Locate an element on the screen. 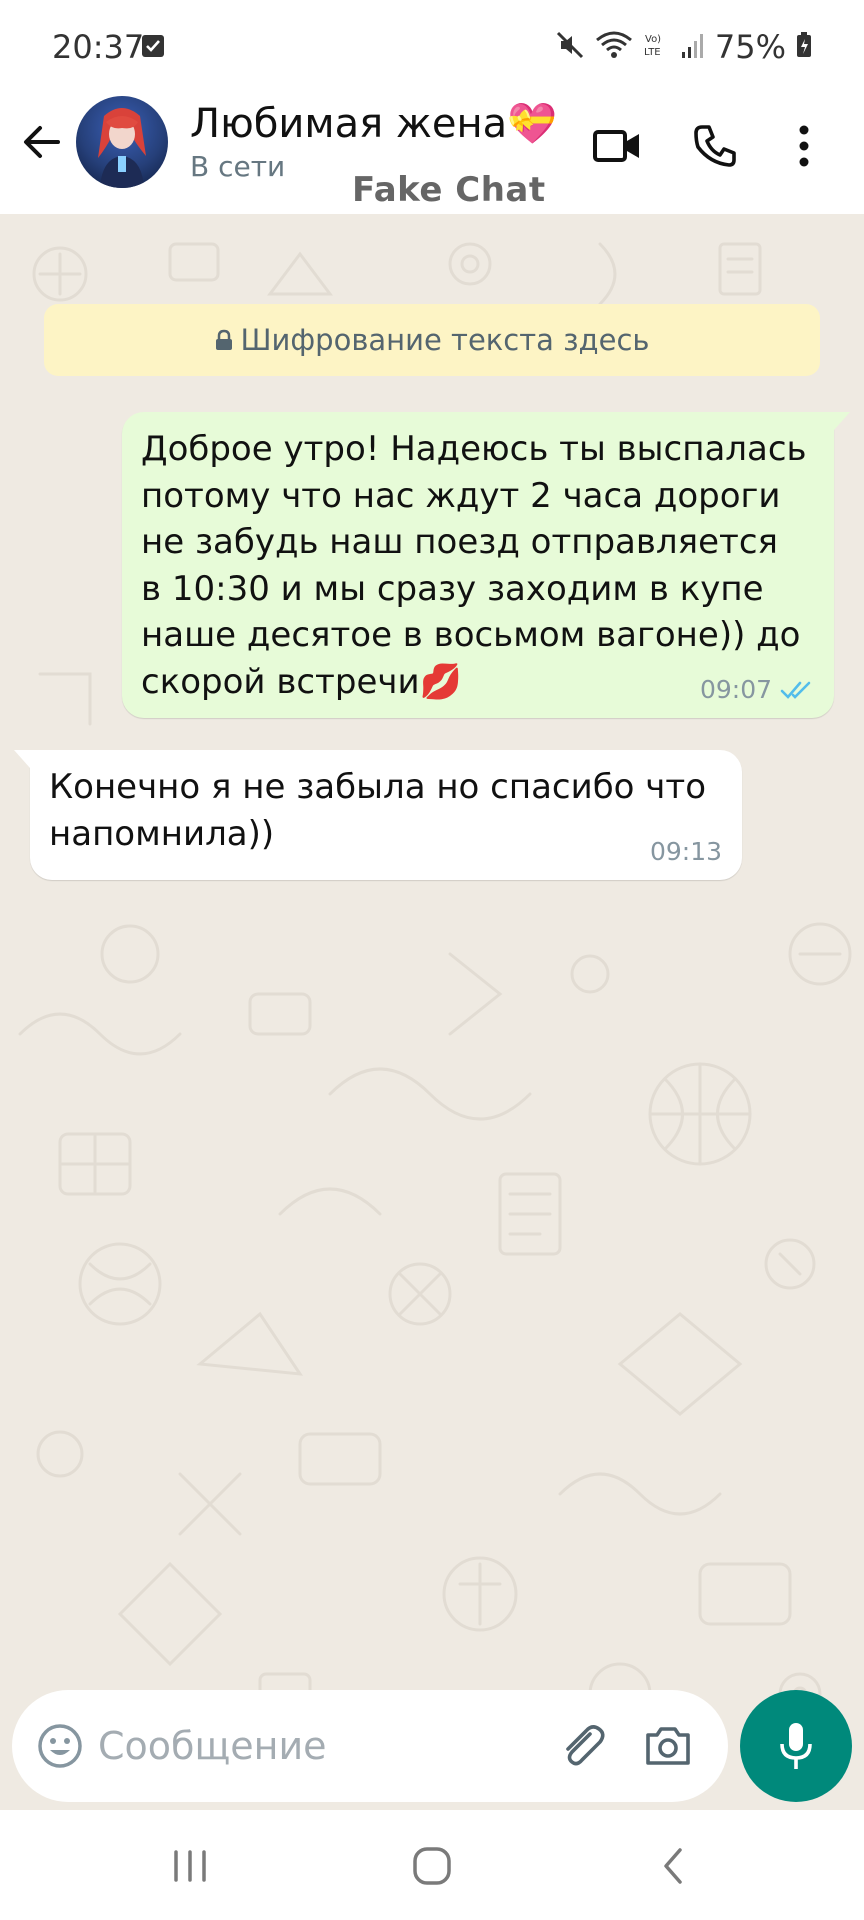 The image size is (864, 1920). message-meta: 09:07 is located at coordinates (757, 689).